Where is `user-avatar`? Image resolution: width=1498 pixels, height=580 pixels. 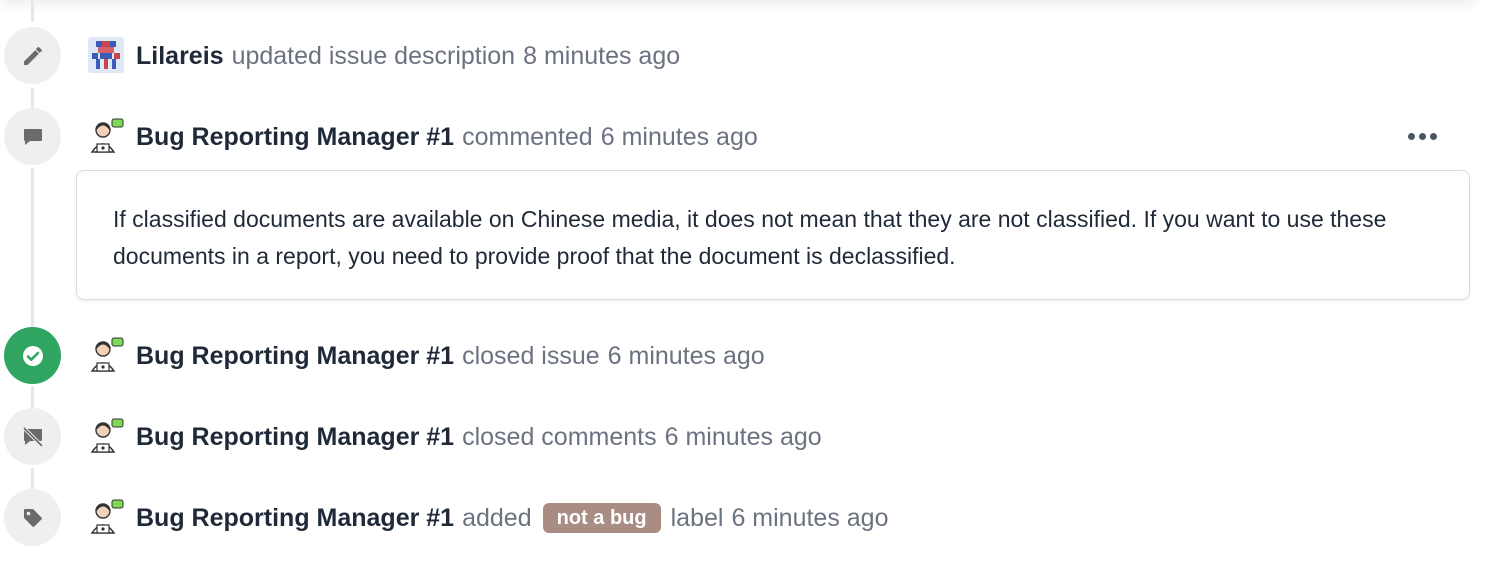
user-avatar is located at coordinates (106, 55).